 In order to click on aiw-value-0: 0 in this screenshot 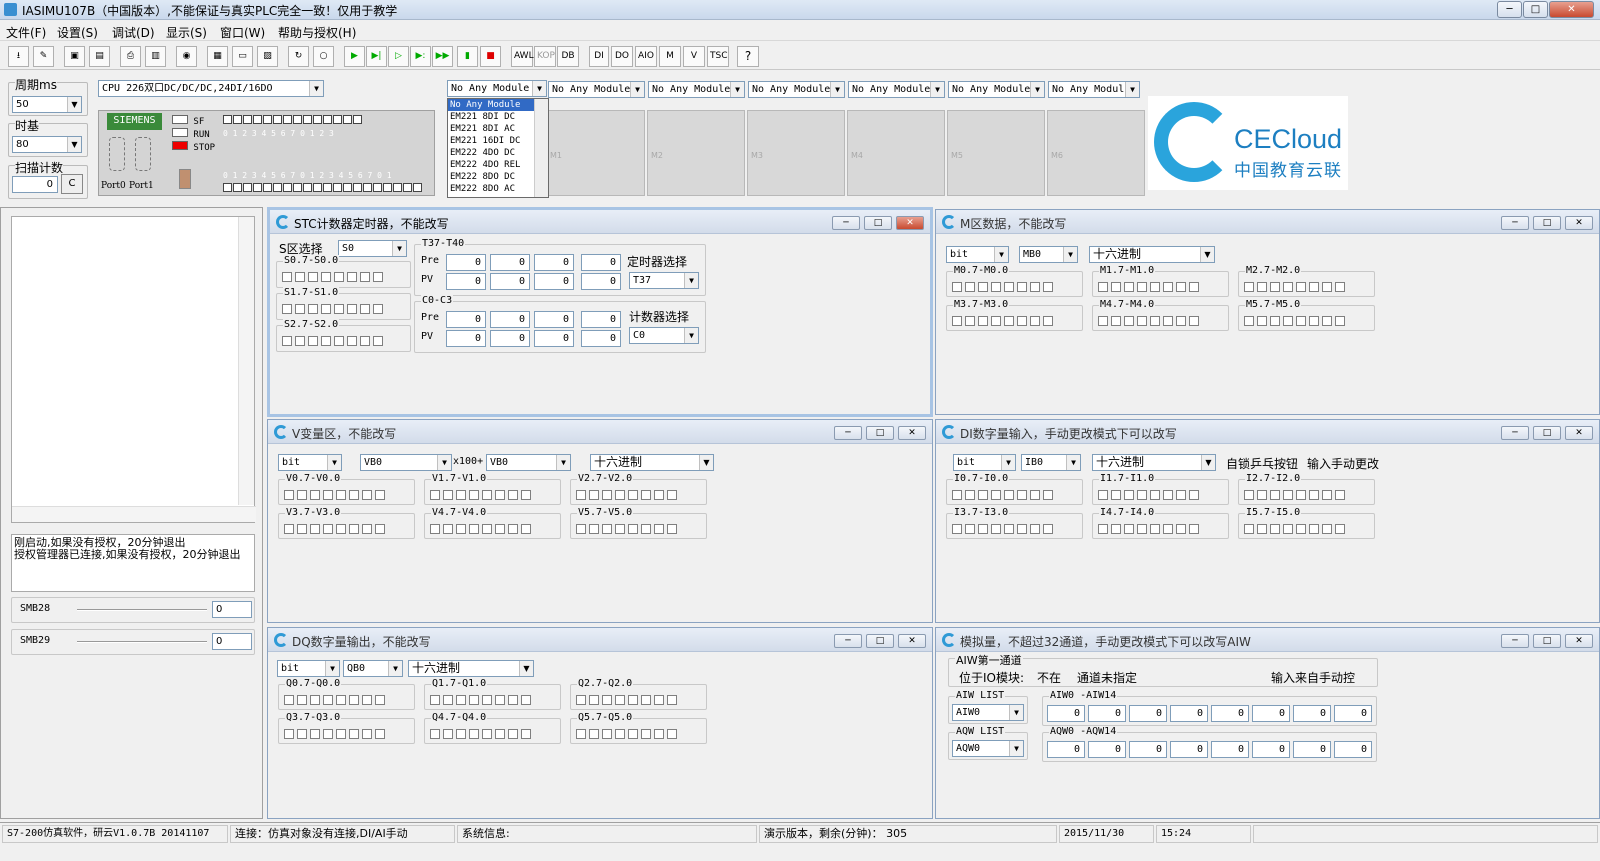, I will do `click(1066, 713)`.